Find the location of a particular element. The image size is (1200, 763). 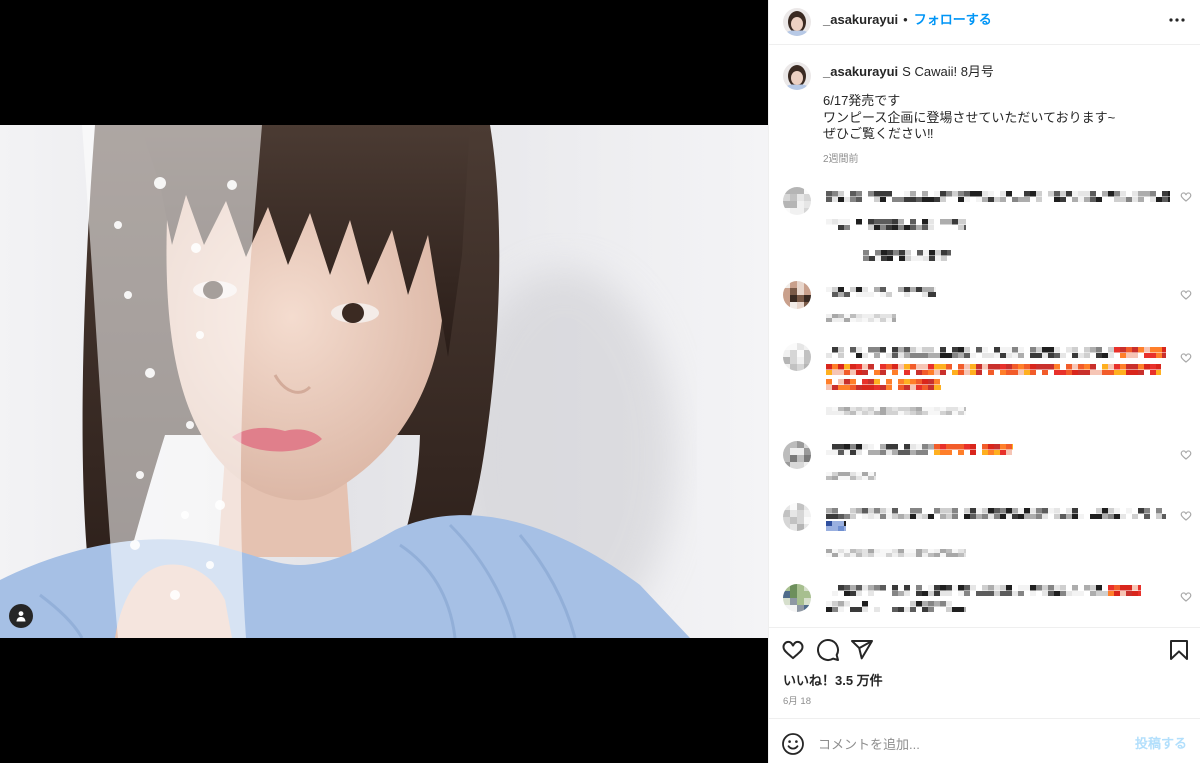

caption-line: 6/17発売です is located at coordinates (862, 100).